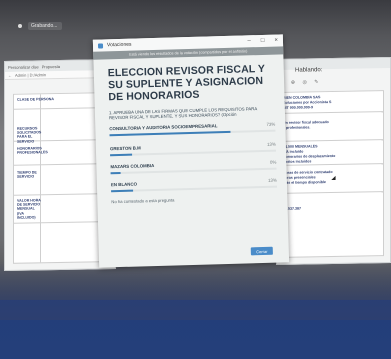  Describe the element at coordinates (32, 150) in the screenshot. I see `doc-cell: HONORARIOS PROFESIONALES` at that location.